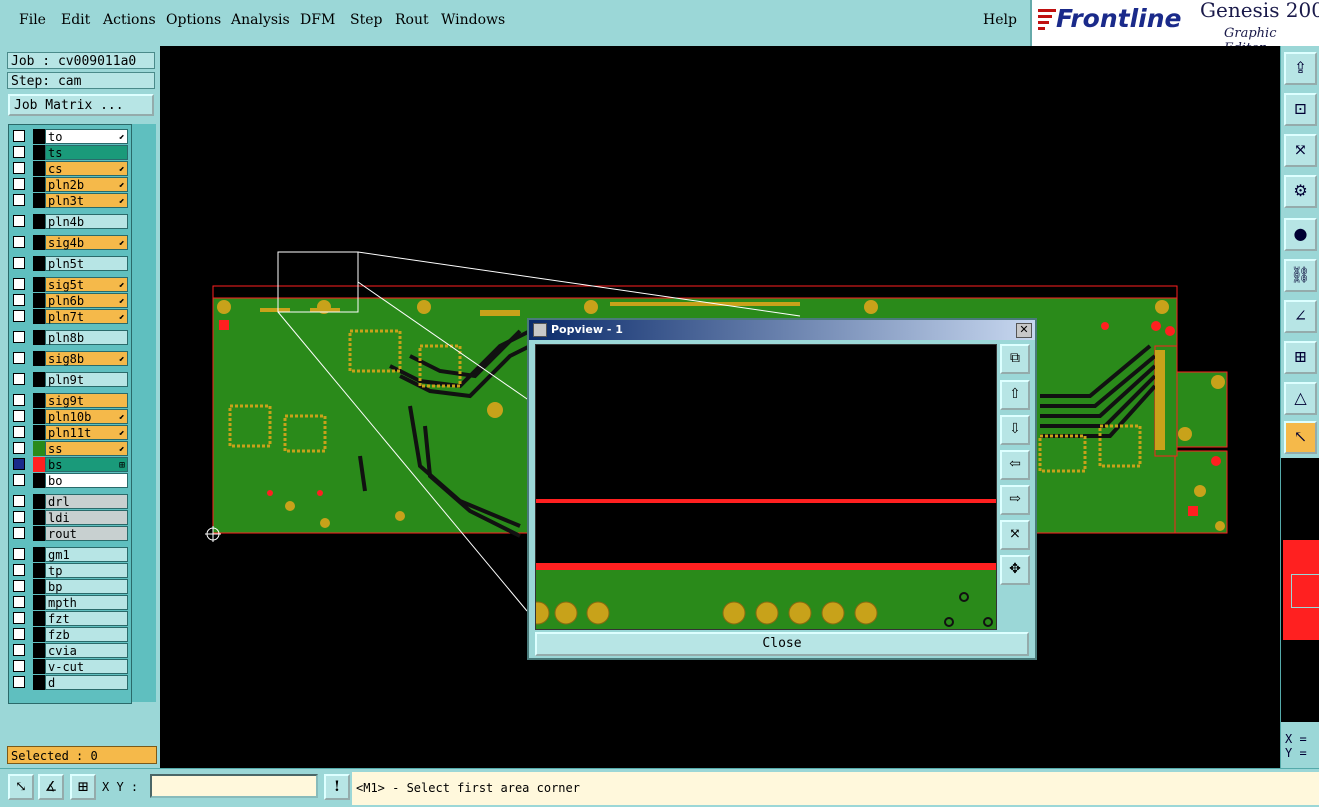  I want to click on layer-name: pln8b, so click(86, 337).